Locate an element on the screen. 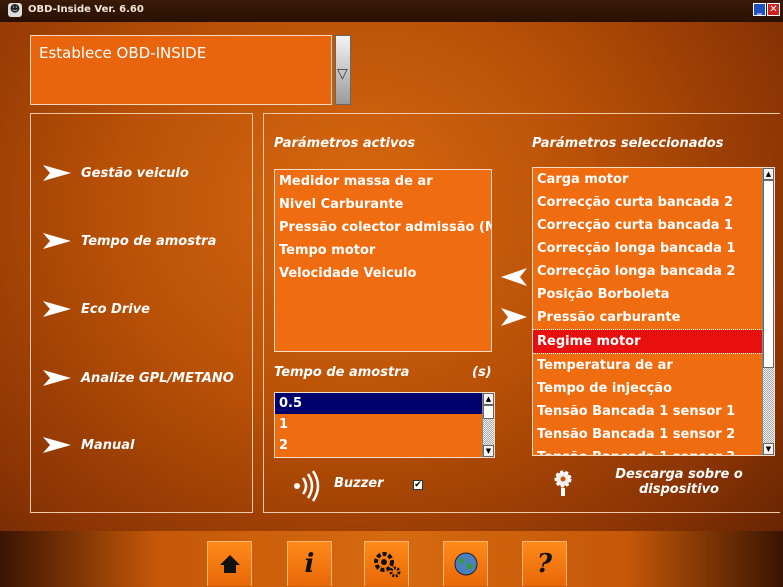  list-item: Carga motor is located at coordinates (653, 179).